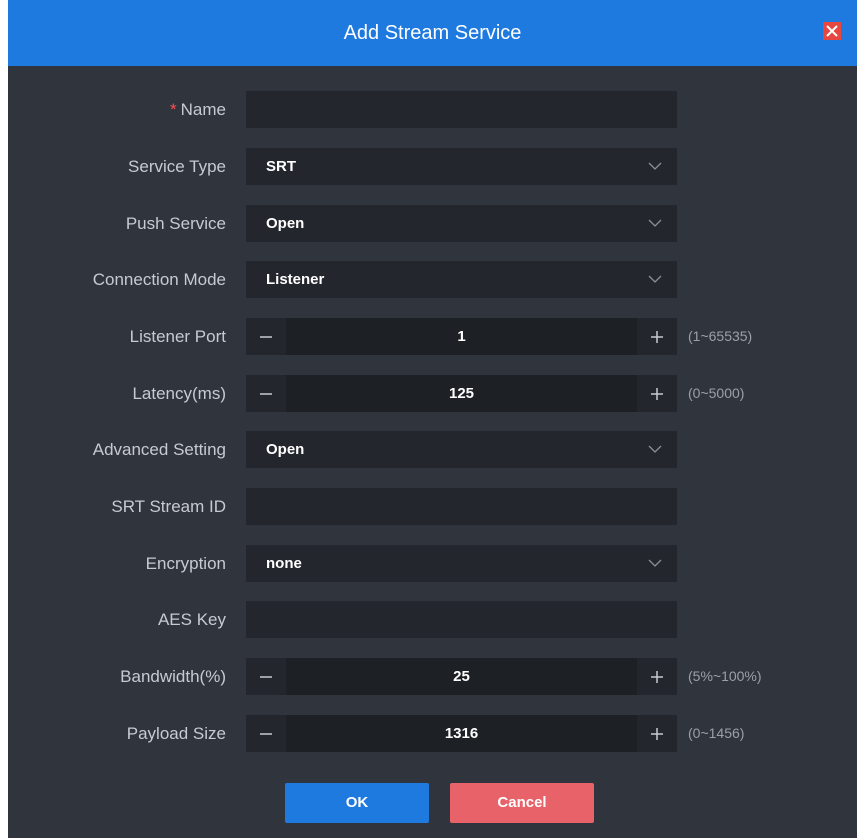 Image resolution: width=864 pixels, height=838 pixels. I want to click on payload-size-input: 1316, so click(461, 733).